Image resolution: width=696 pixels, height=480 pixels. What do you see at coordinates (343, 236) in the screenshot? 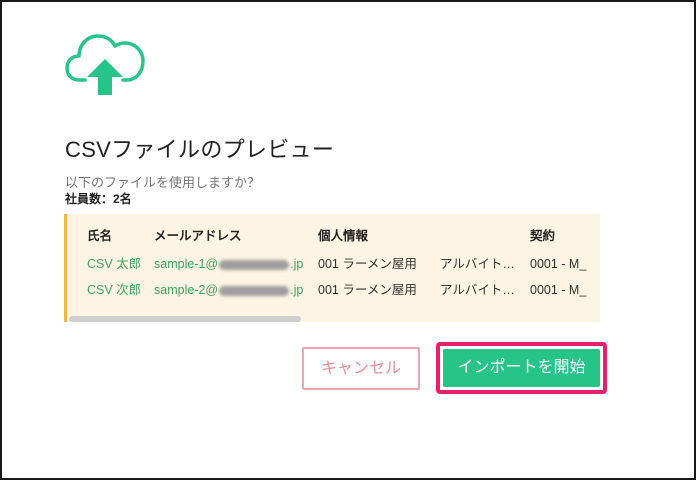
I see `column-header-personal-info: 個人情報` at bounding box center [343, 236].